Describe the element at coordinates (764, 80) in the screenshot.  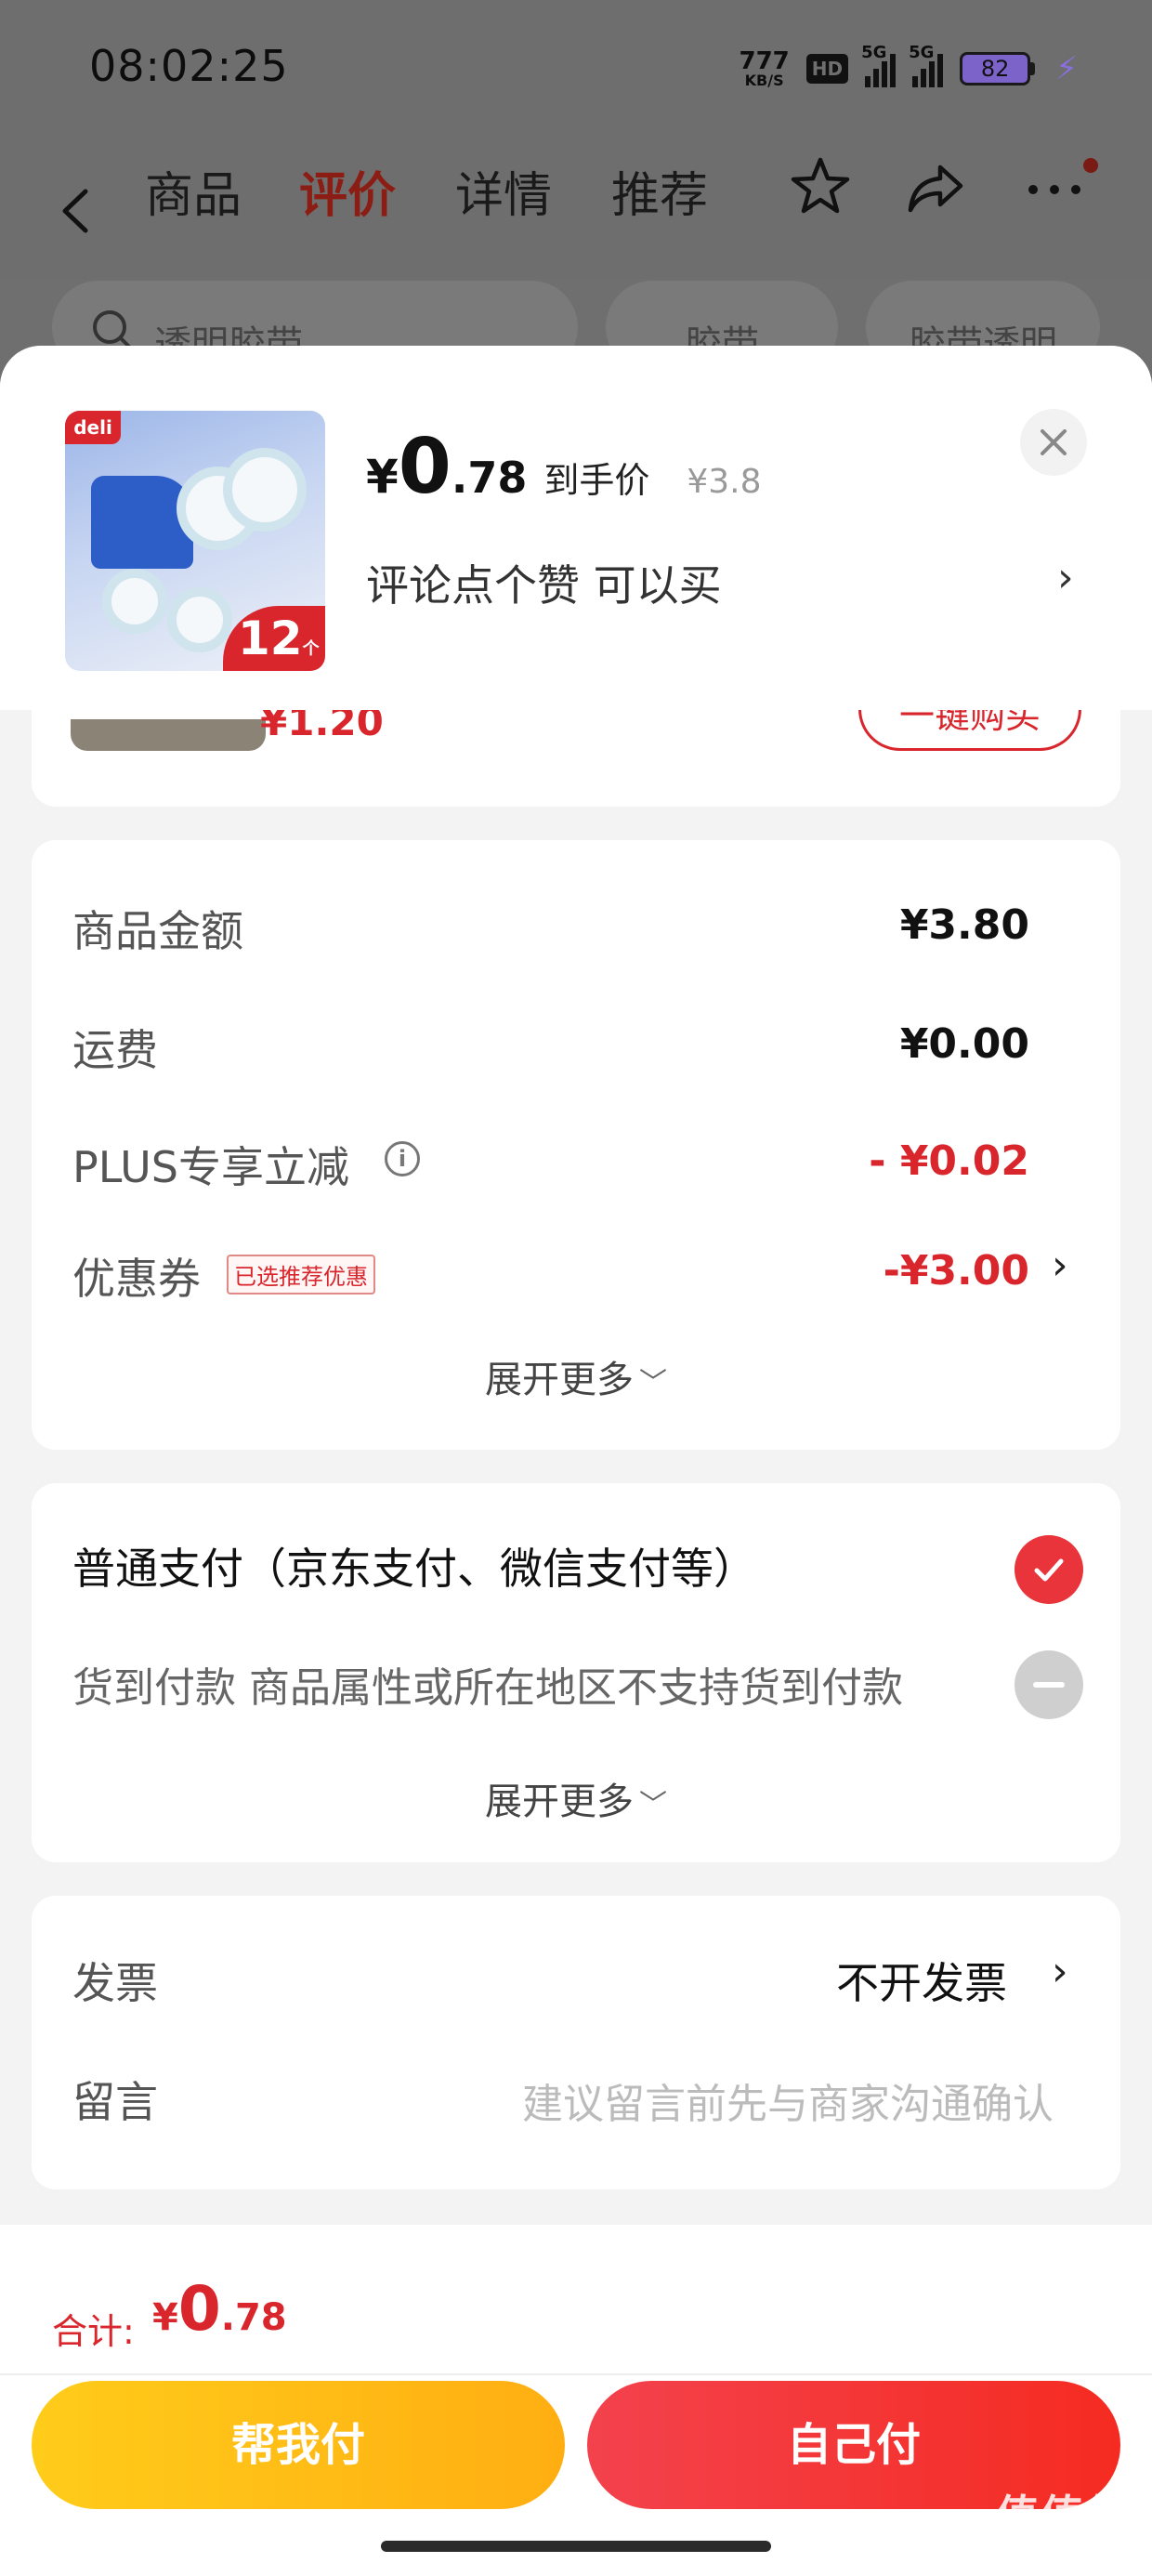
I see `network-speed-unit: KB/S` at that location.